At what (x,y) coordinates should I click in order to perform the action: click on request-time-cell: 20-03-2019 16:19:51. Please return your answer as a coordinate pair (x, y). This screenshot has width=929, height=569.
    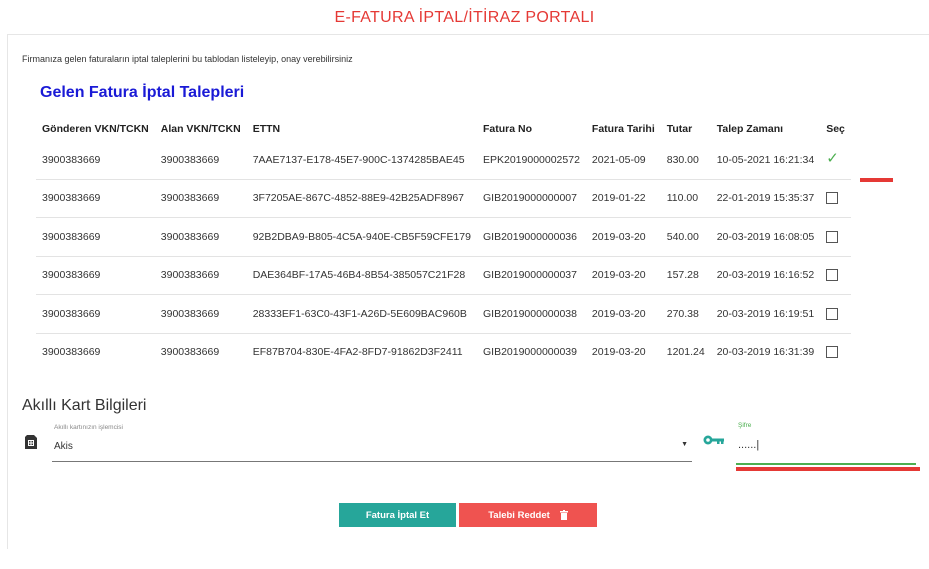
    Looking at the image, I should click on (765, 313).